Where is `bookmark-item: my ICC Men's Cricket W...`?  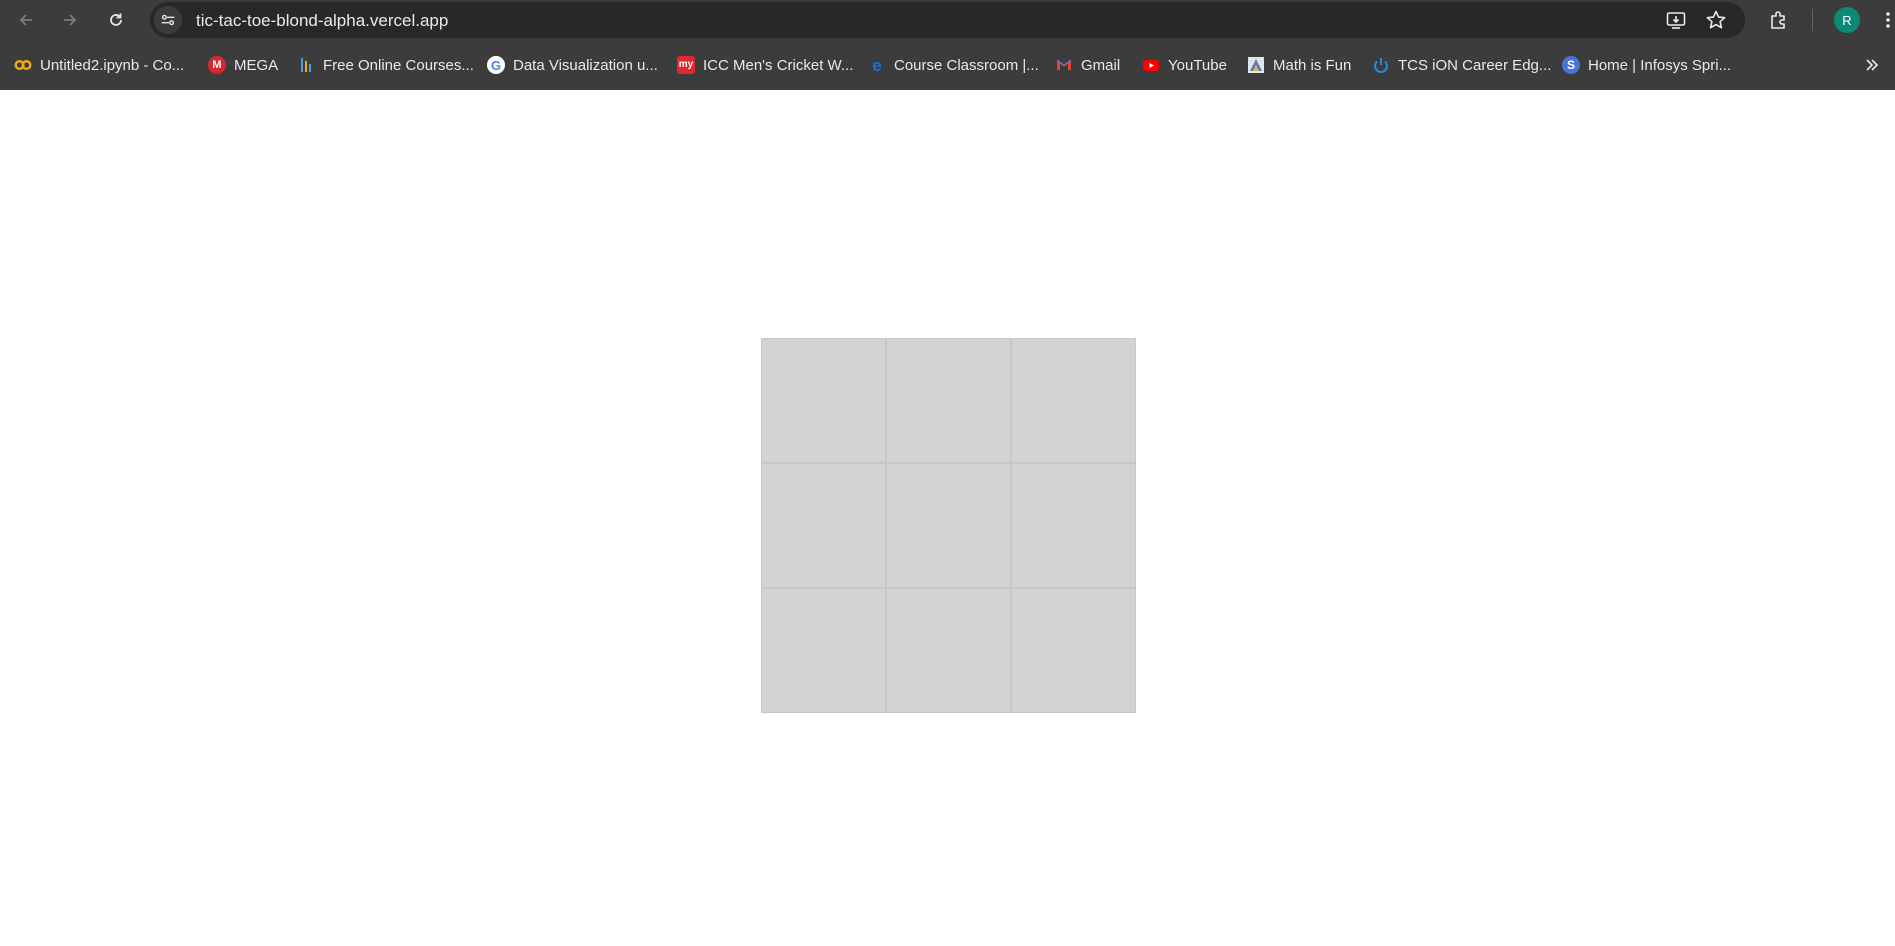 bookmark-item: my ICC Men's Cricket W... is located at coordinates (765, 65).